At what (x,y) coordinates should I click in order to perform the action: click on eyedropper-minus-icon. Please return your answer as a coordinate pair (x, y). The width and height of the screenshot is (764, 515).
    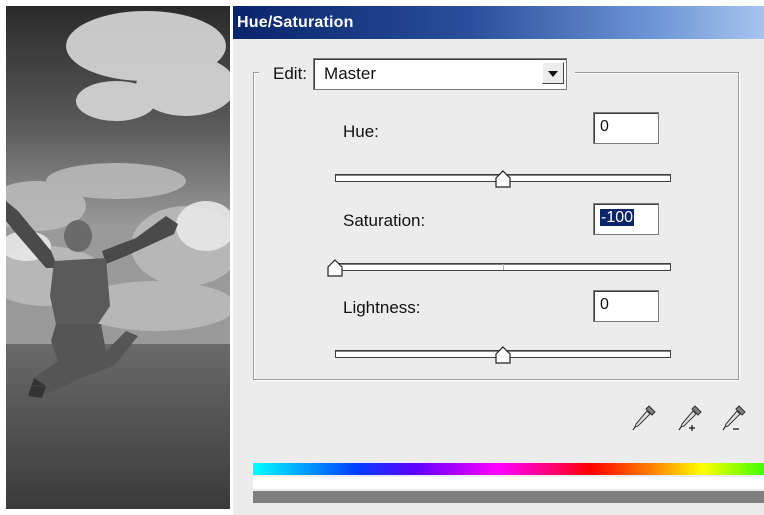
    Looking at the image, I should click on (735, 418).